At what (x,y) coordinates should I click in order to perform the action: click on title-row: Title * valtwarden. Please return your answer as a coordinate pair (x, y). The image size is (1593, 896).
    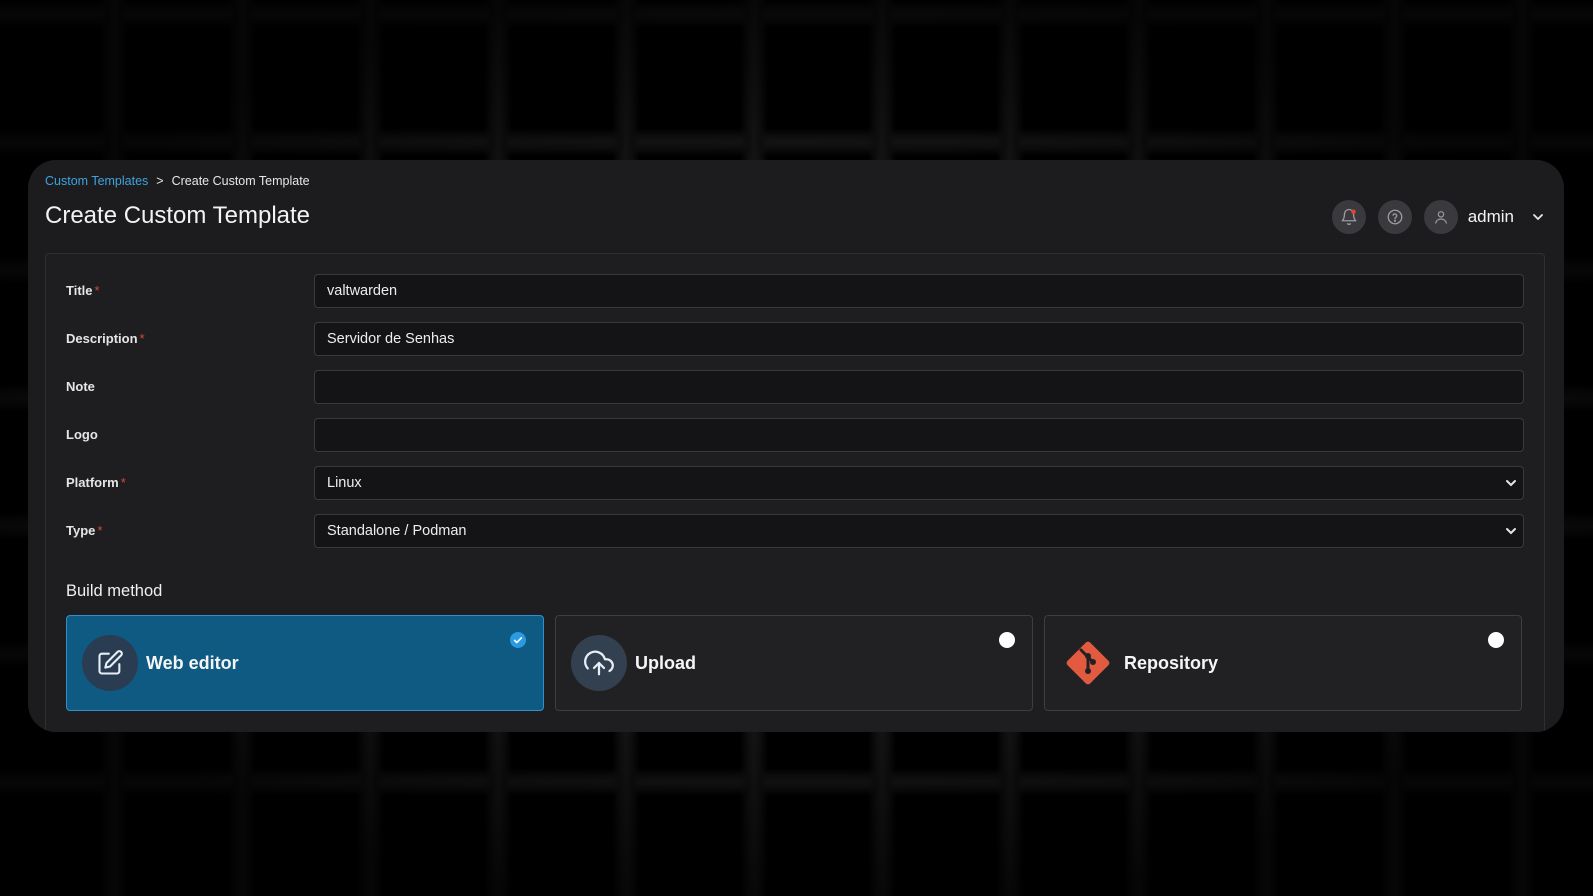
    Looking at the image, I should click on (795, 291).